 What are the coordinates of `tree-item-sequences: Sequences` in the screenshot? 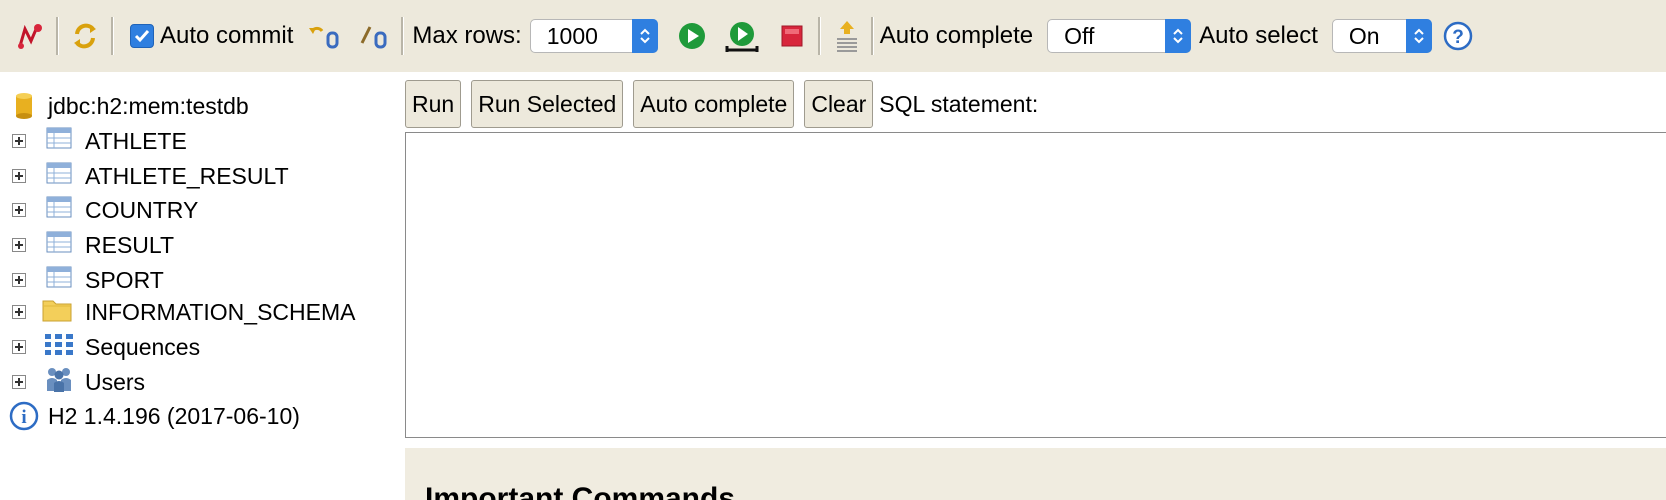 It's located at (190, 347).